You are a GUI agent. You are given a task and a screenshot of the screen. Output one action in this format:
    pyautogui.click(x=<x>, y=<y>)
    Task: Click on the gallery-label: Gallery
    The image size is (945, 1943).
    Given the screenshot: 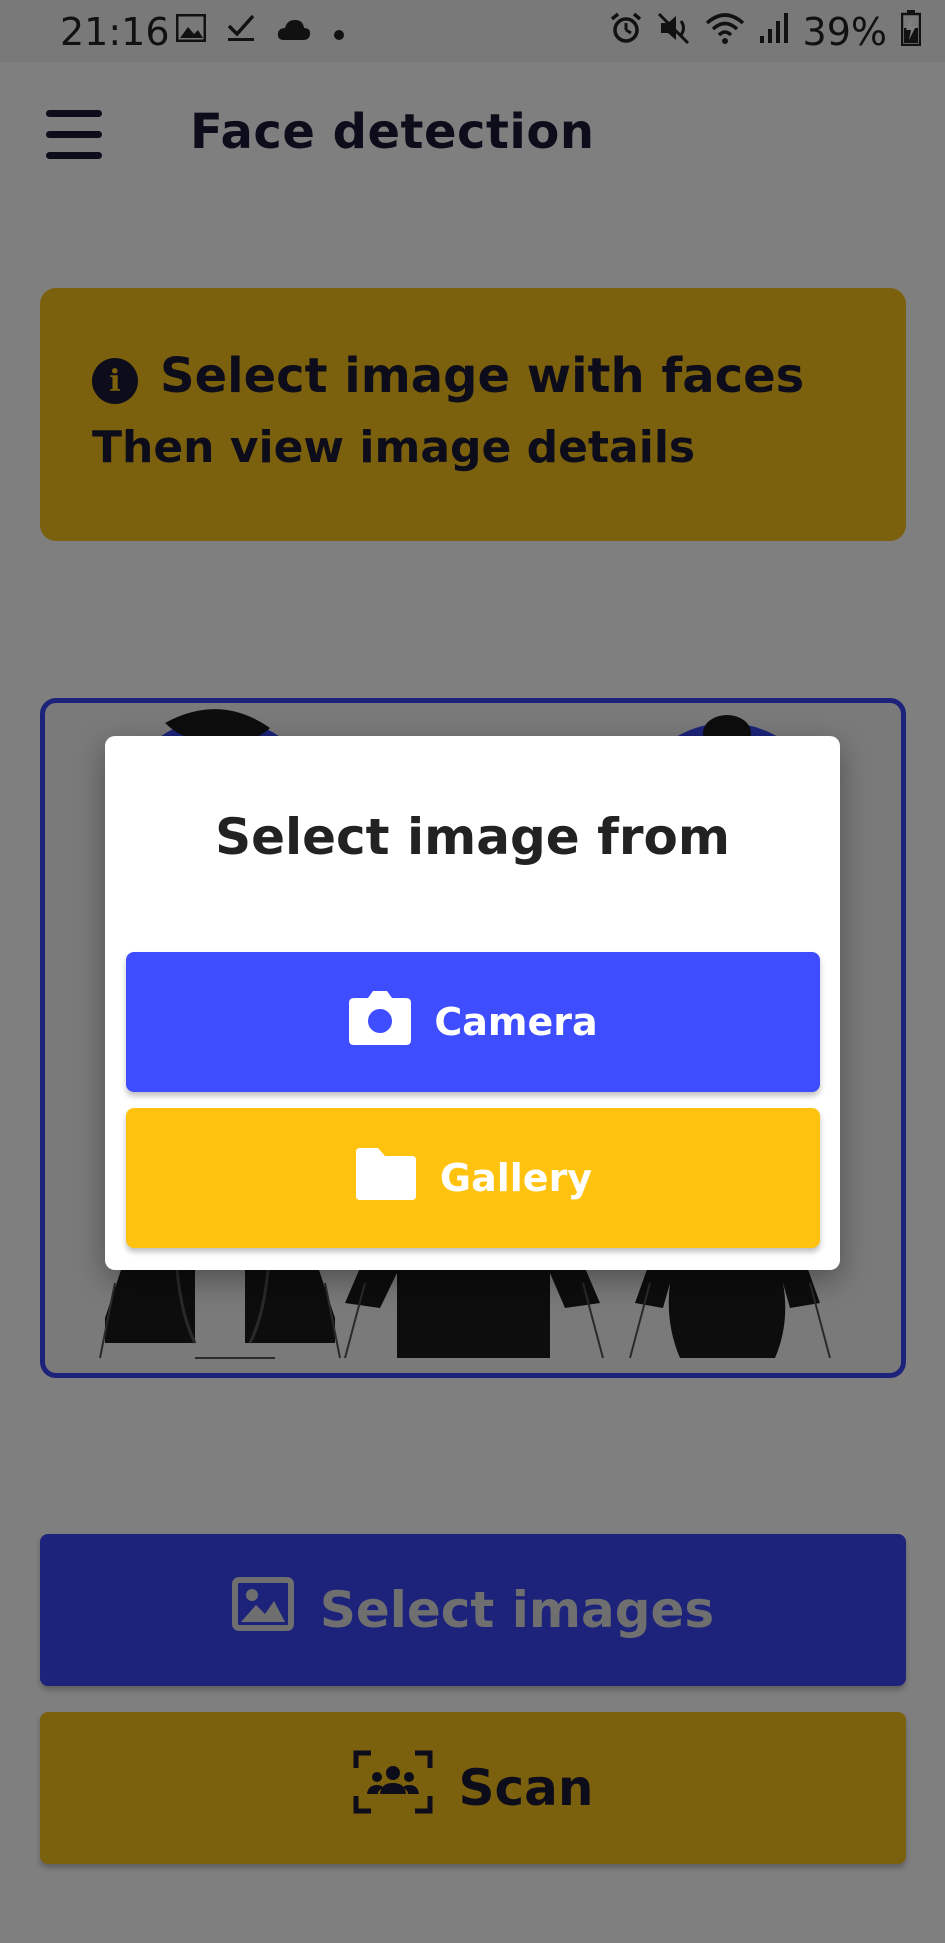 What is the action you would take?
    pyautogui.click(x=516, y=1178)
    